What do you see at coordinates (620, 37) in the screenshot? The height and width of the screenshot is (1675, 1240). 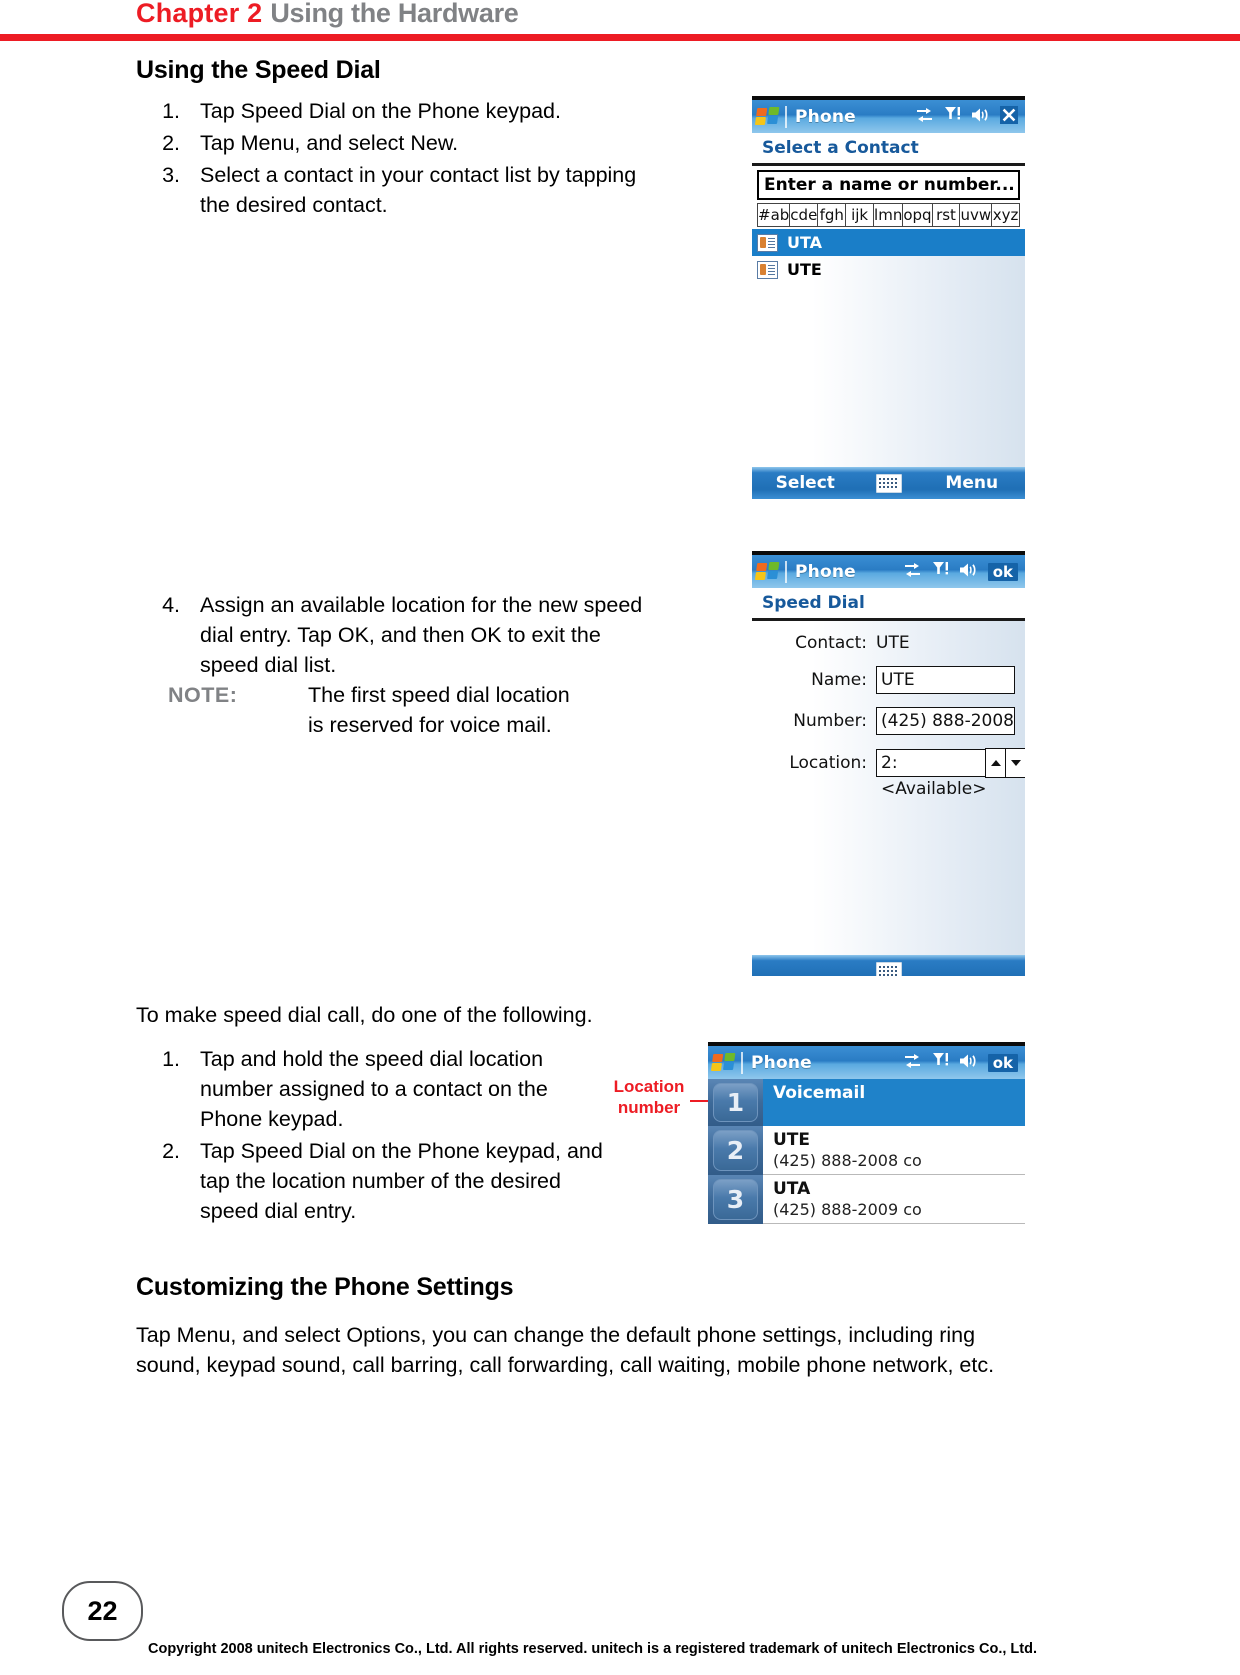 I see `header-rule` at bounding box center [620, 37].